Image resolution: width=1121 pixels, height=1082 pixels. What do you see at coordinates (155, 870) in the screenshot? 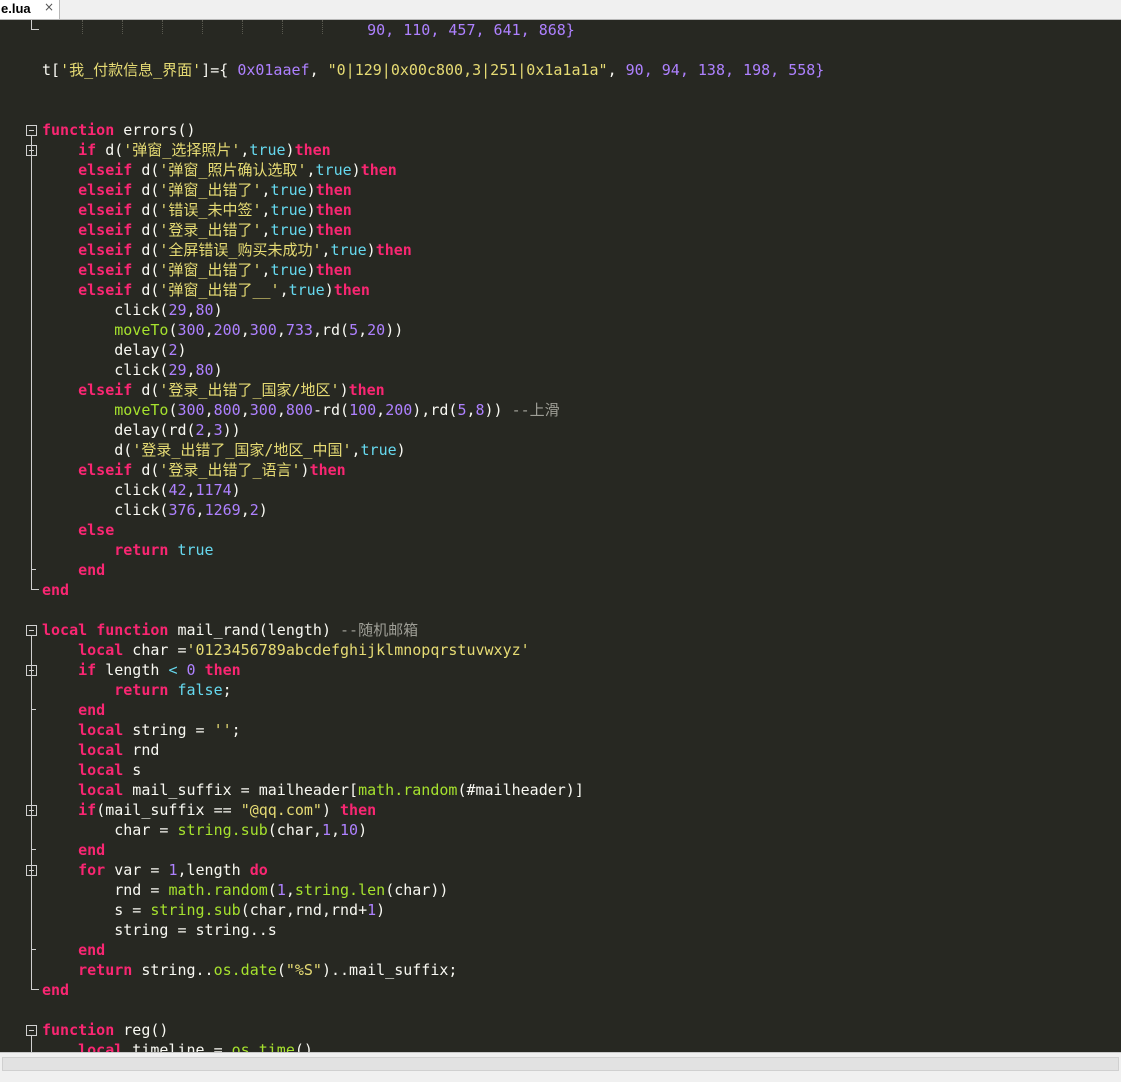
I see `code-line: for var = 1,length do` at bounding box center [155, 870].